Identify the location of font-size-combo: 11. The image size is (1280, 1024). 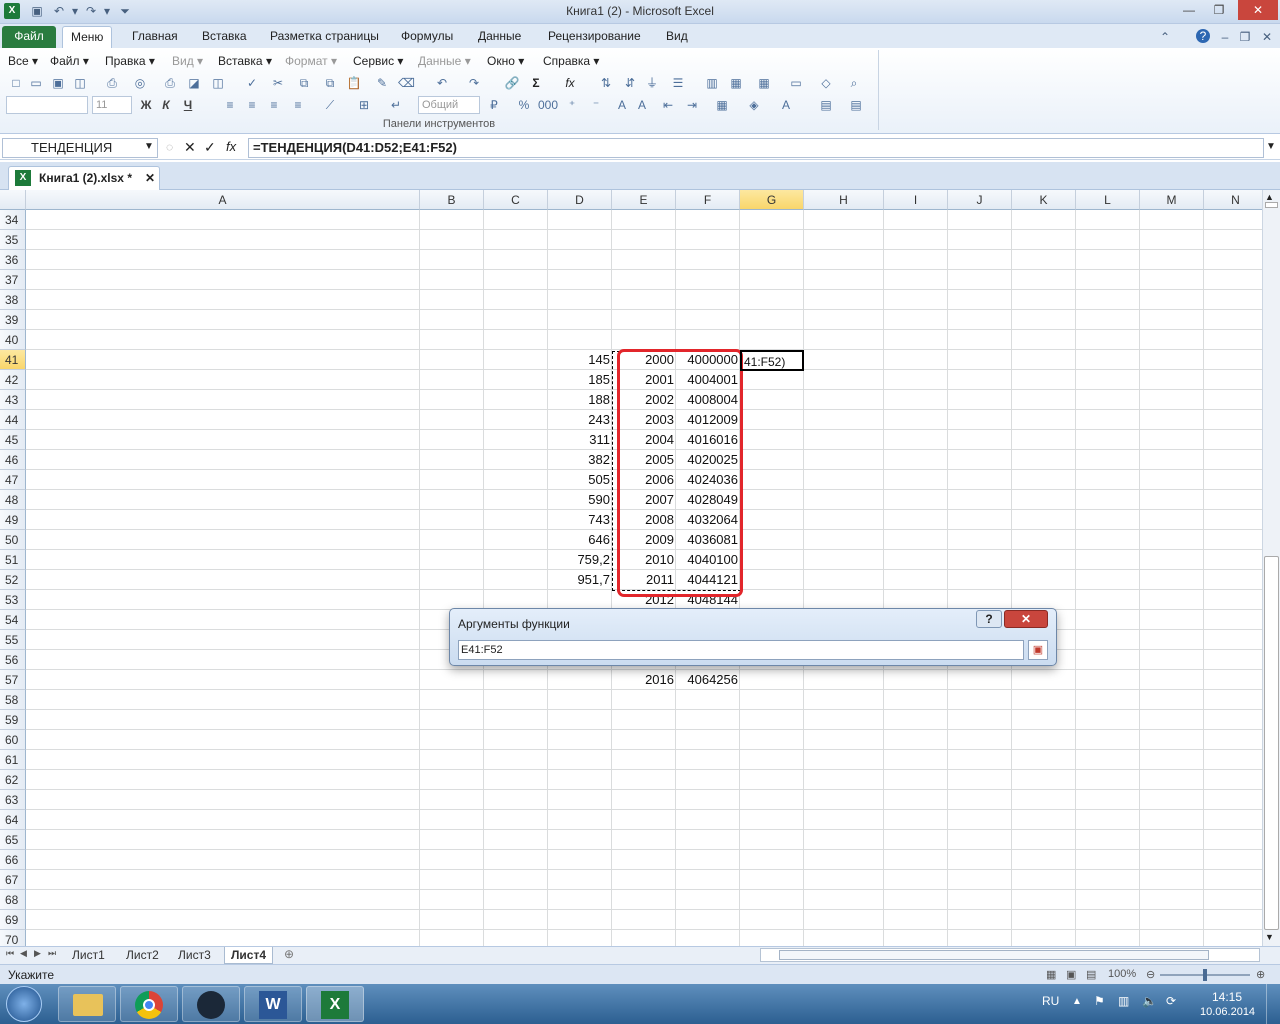
(112, 105).